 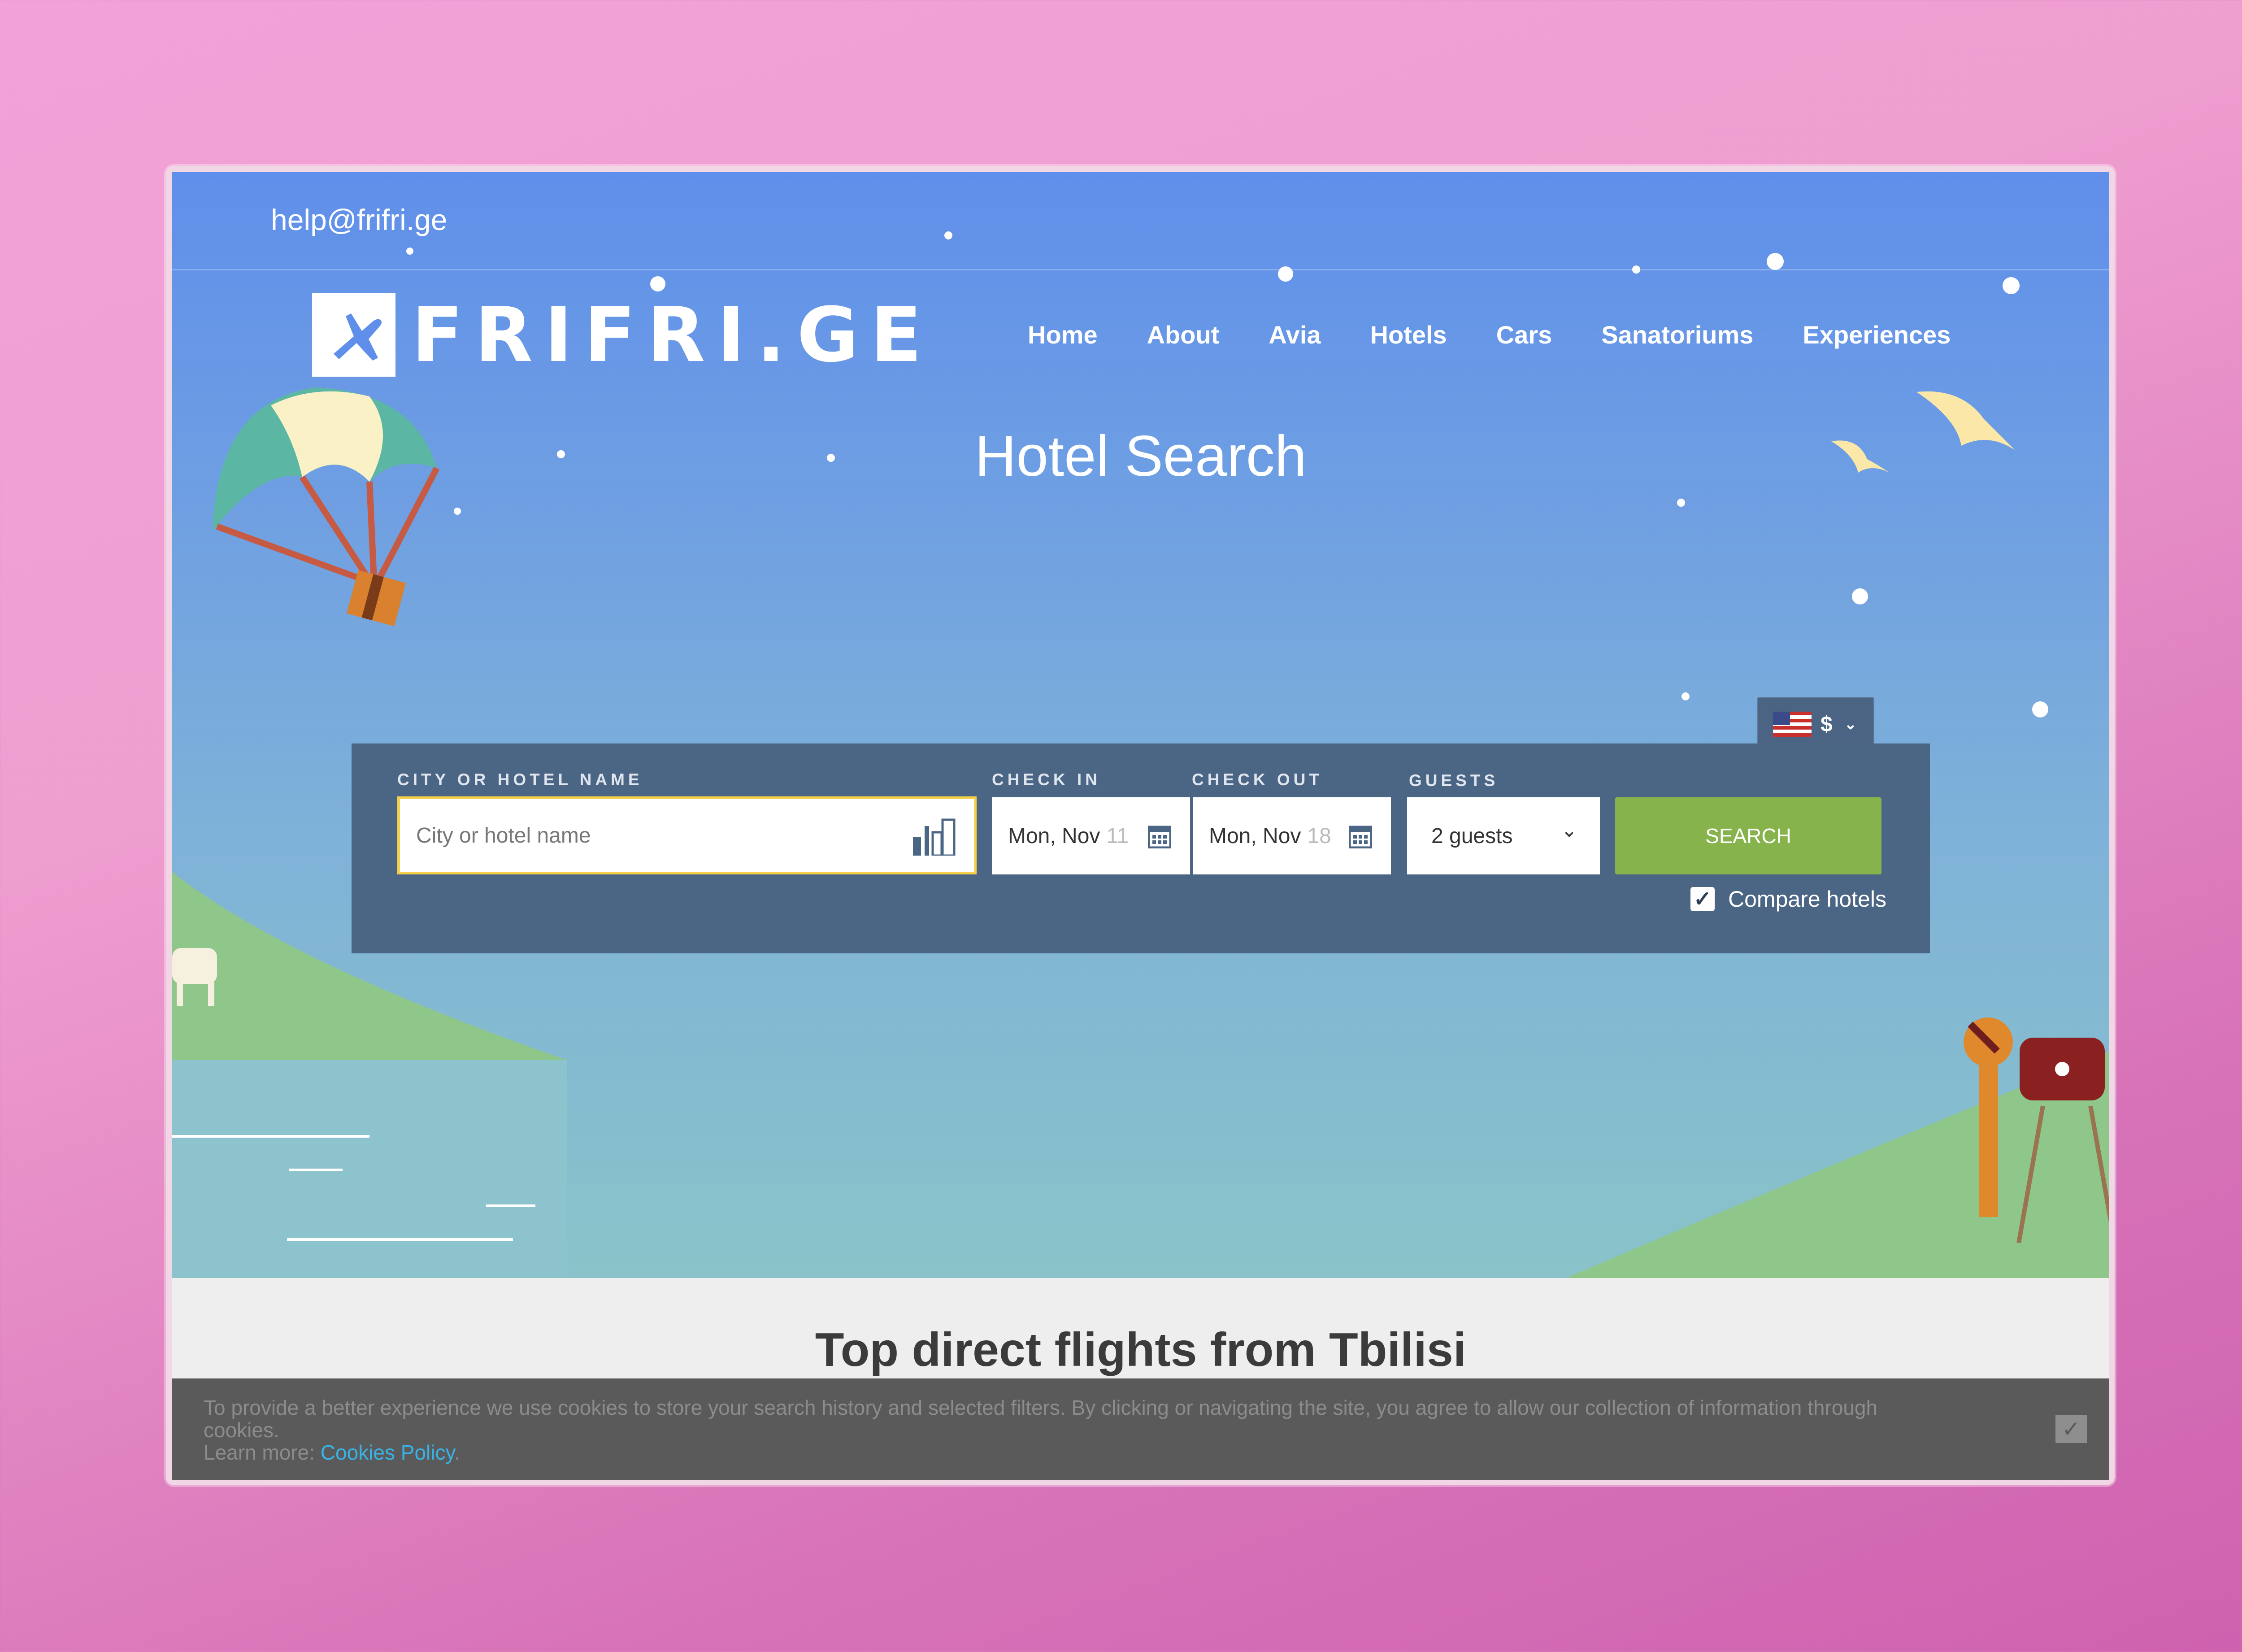 What do you see at coordinates (1054, 836) in the screenshot?
I see `checkin-date-value: Mon, Nov` at bounding box center [1054, 836].